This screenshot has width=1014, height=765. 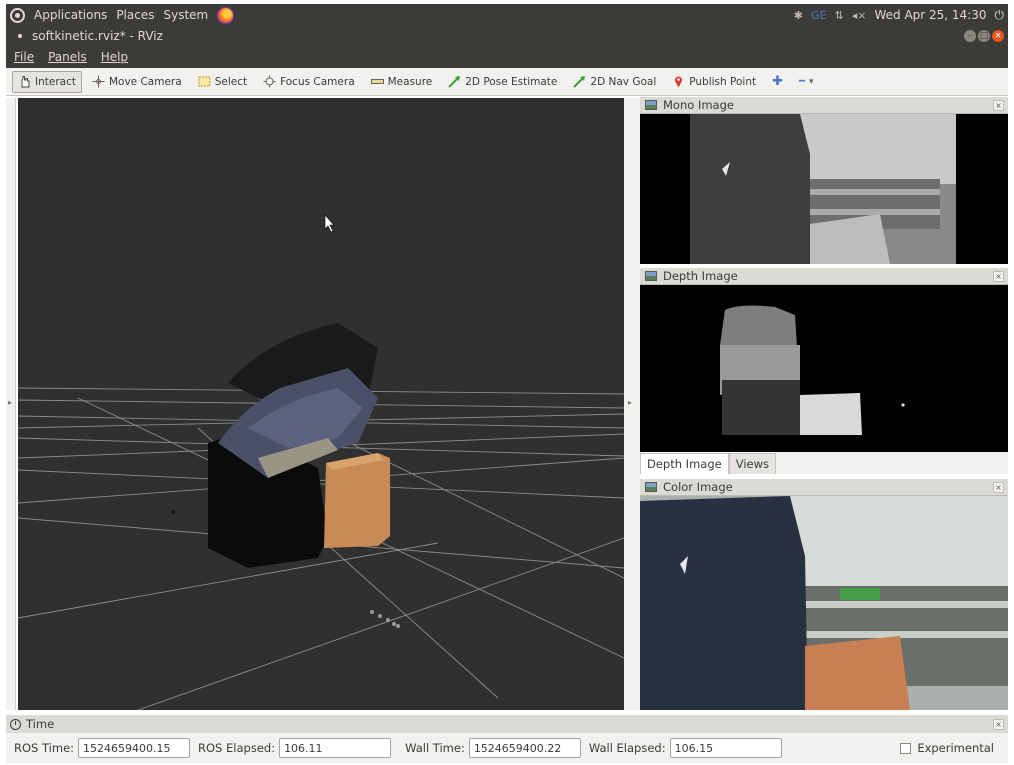 I want to click on panel-tab-bar: Depth Image Views, so click(x=824, y=463).